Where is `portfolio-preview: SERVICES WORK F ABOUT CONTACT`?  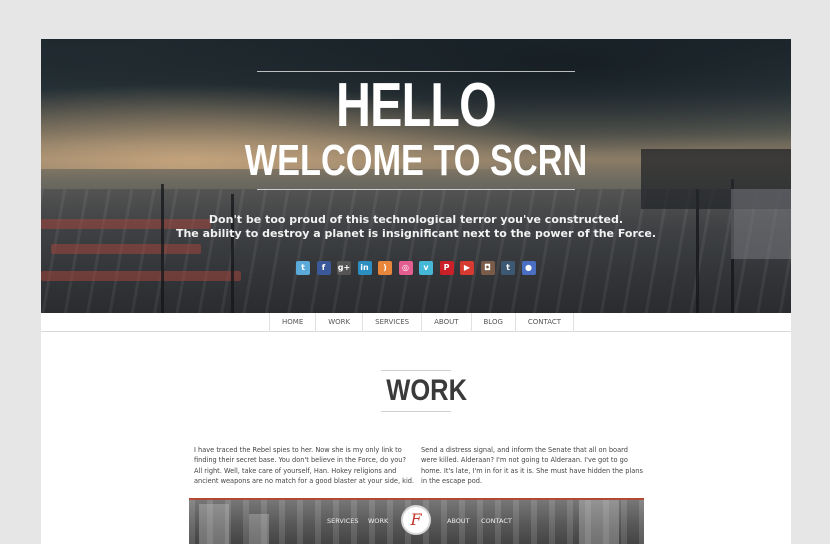
portfolio-preview: SERVICES WORK F ABOUT CONTACT is located at coordinates (416, 521).